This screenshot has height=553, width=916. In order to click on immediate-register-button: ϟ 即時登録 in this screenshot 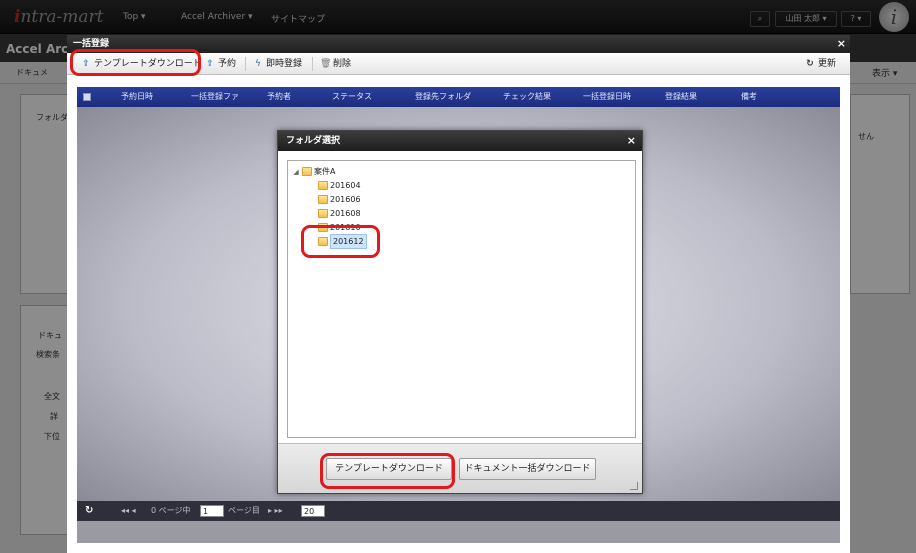, I will do `click(277, 64)`.